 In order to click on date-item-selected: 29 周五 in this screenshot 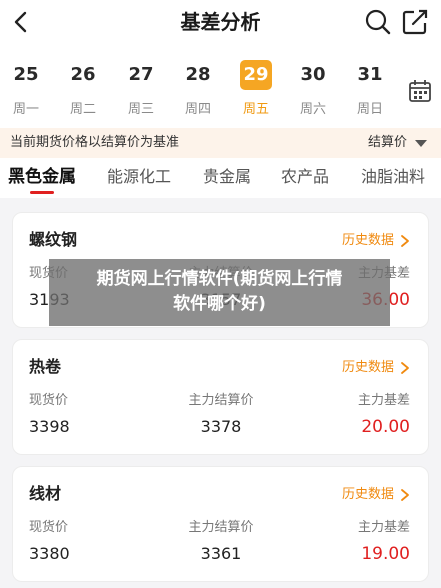, I will do `click(256, 88)`.